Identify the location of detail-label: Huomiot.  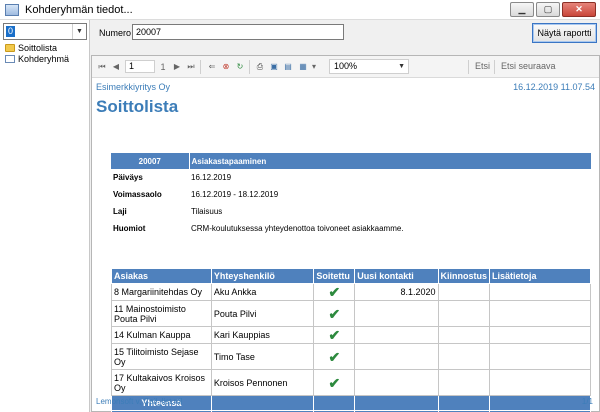
(129, 228).